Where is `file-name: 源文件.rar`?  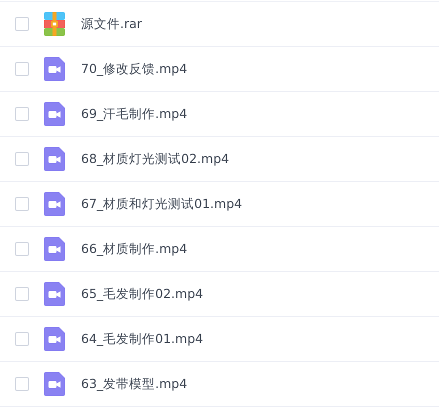
file-name: 源文件.rar is located at coordinates (111, 24).